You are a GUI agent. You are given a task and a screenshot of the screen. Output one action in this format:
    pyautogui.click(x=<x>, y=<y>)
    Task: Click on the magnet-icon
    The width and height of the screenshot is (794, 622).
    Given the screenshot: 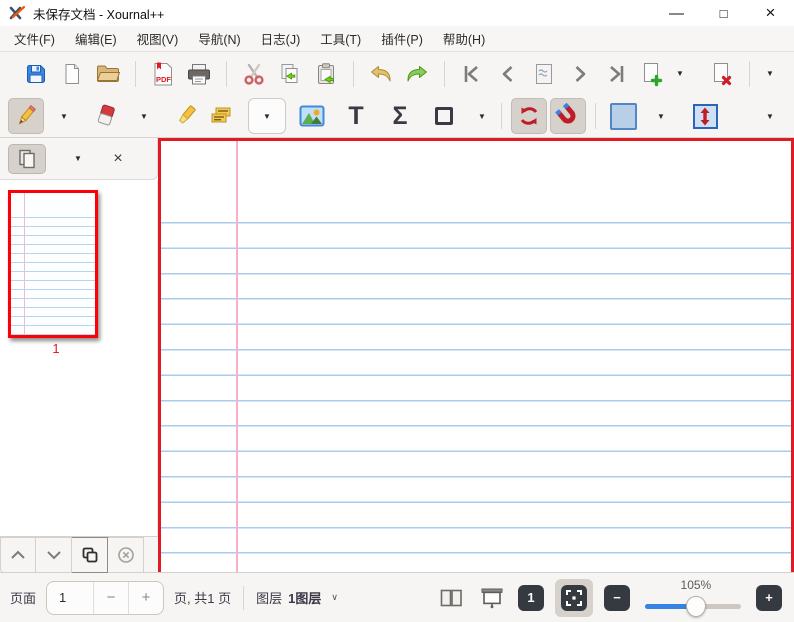 What is the action you would take?
    pyautogui.click(x=568, y=116)
    